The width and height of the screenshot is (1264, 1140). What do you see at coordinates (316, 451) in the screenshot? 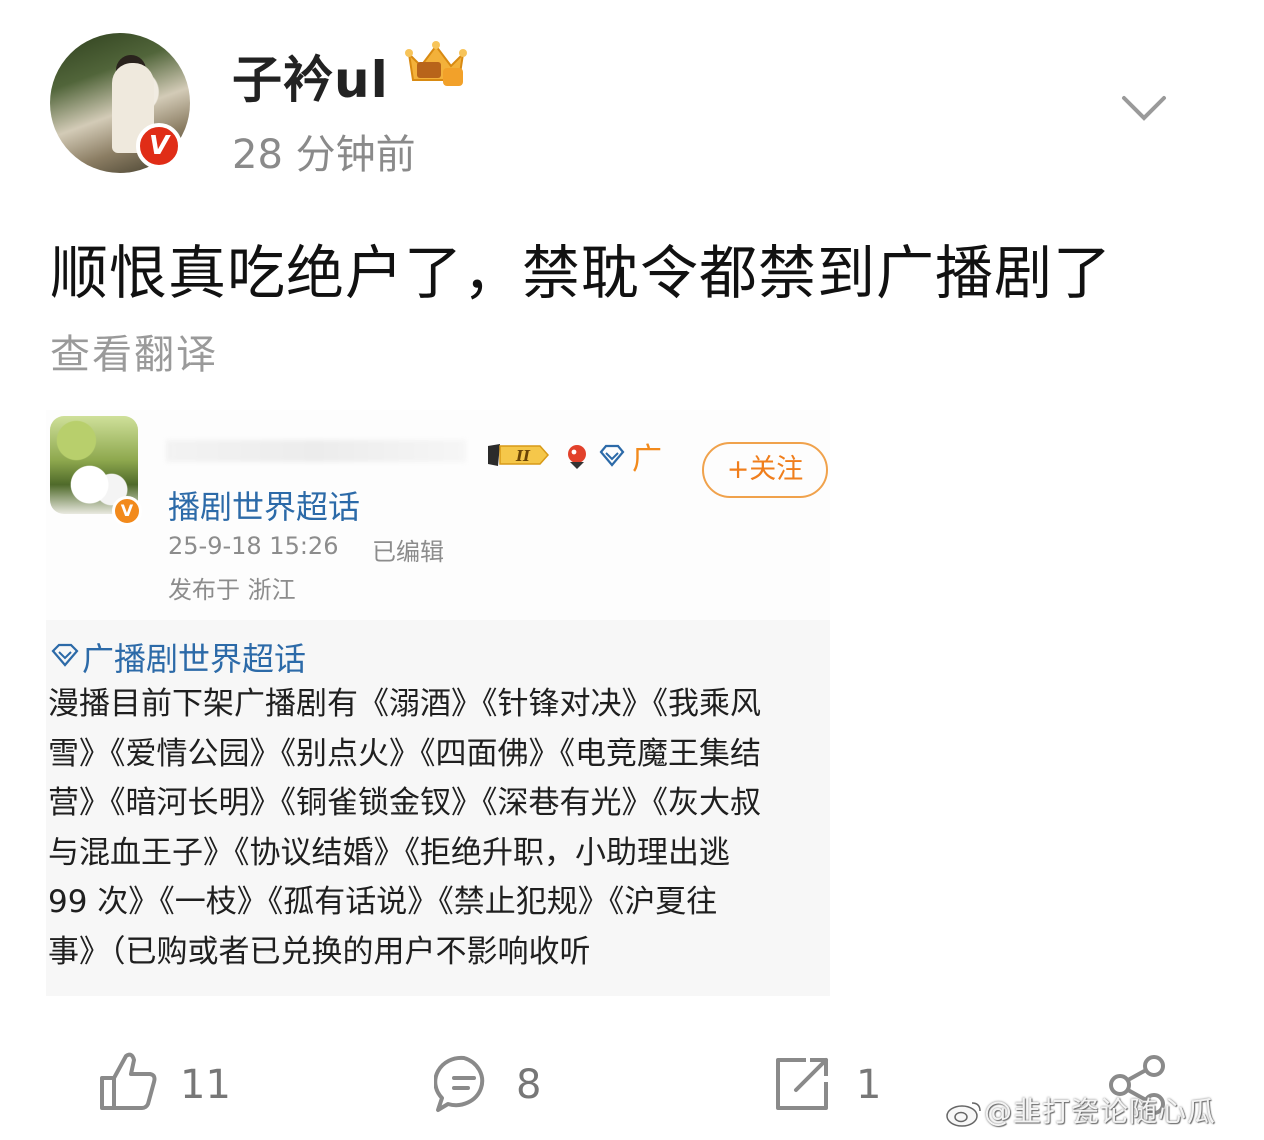
I see `blurred-username` at bounding box center [316, 451].